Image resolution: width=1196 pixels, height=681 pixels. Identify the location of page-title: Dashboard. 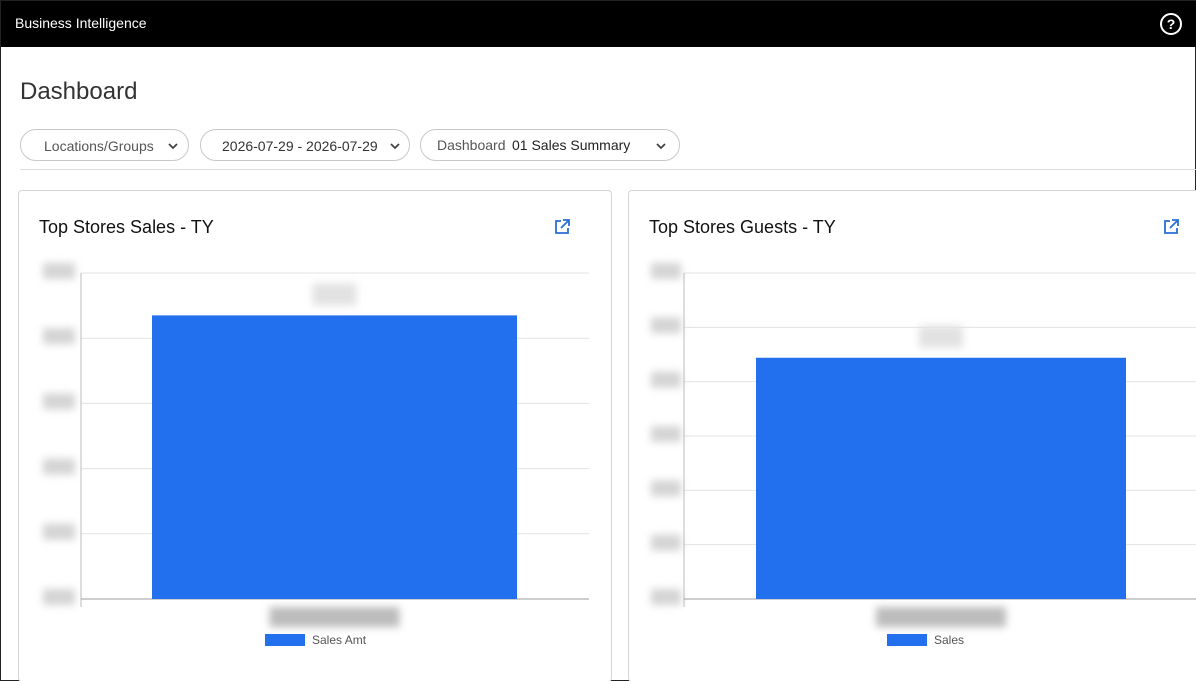
(79, 91).